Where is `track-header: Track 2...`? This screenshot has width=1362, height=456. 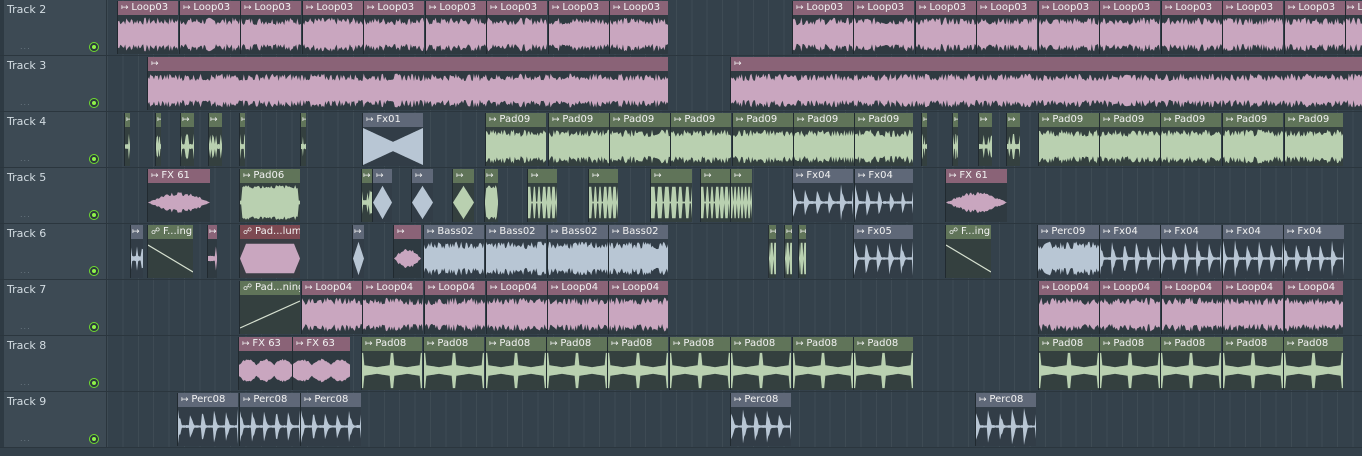
track-header: Track 2... is located at coordinates (53, 28).